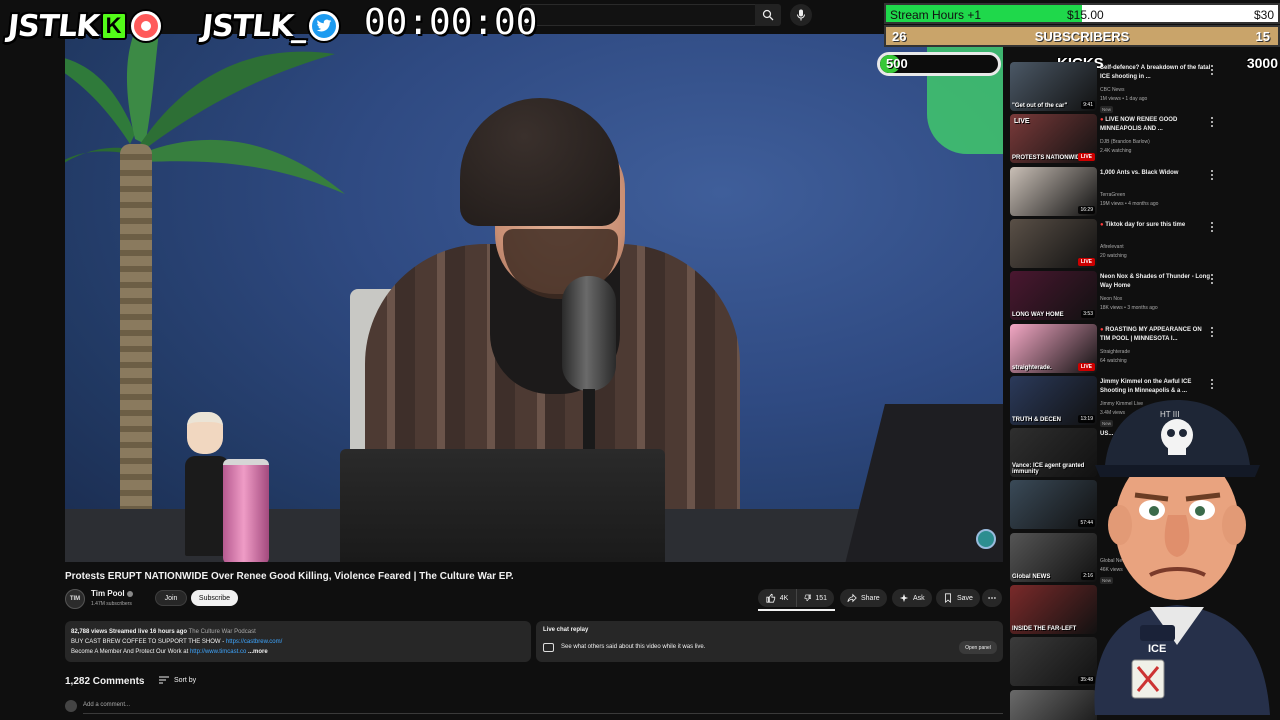  Describe the element at coordinates (111, 604) in the screenshot. I see `channel-subscriber-count: 1.47M subscribers` at that location.